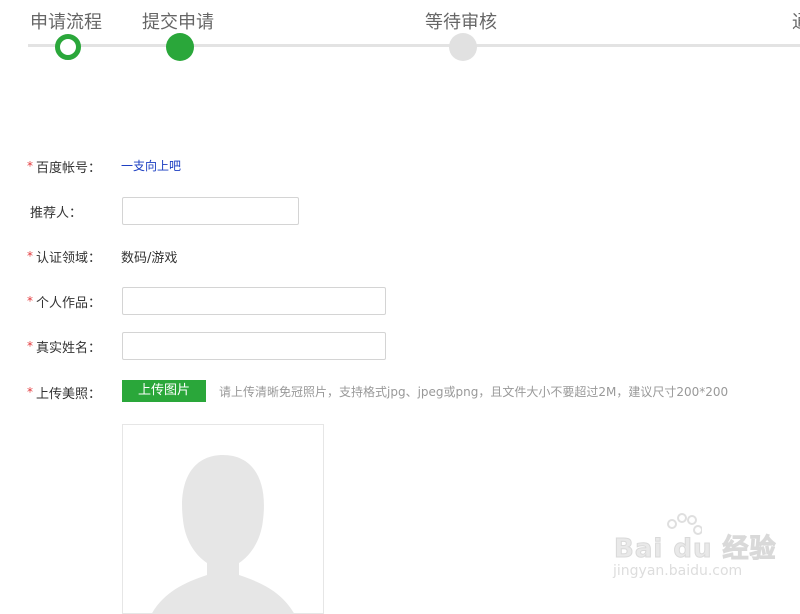  Describe the element at coordinates (56, 213) in the screenshot. I see `referrer-label: 推荐人：` at that location.